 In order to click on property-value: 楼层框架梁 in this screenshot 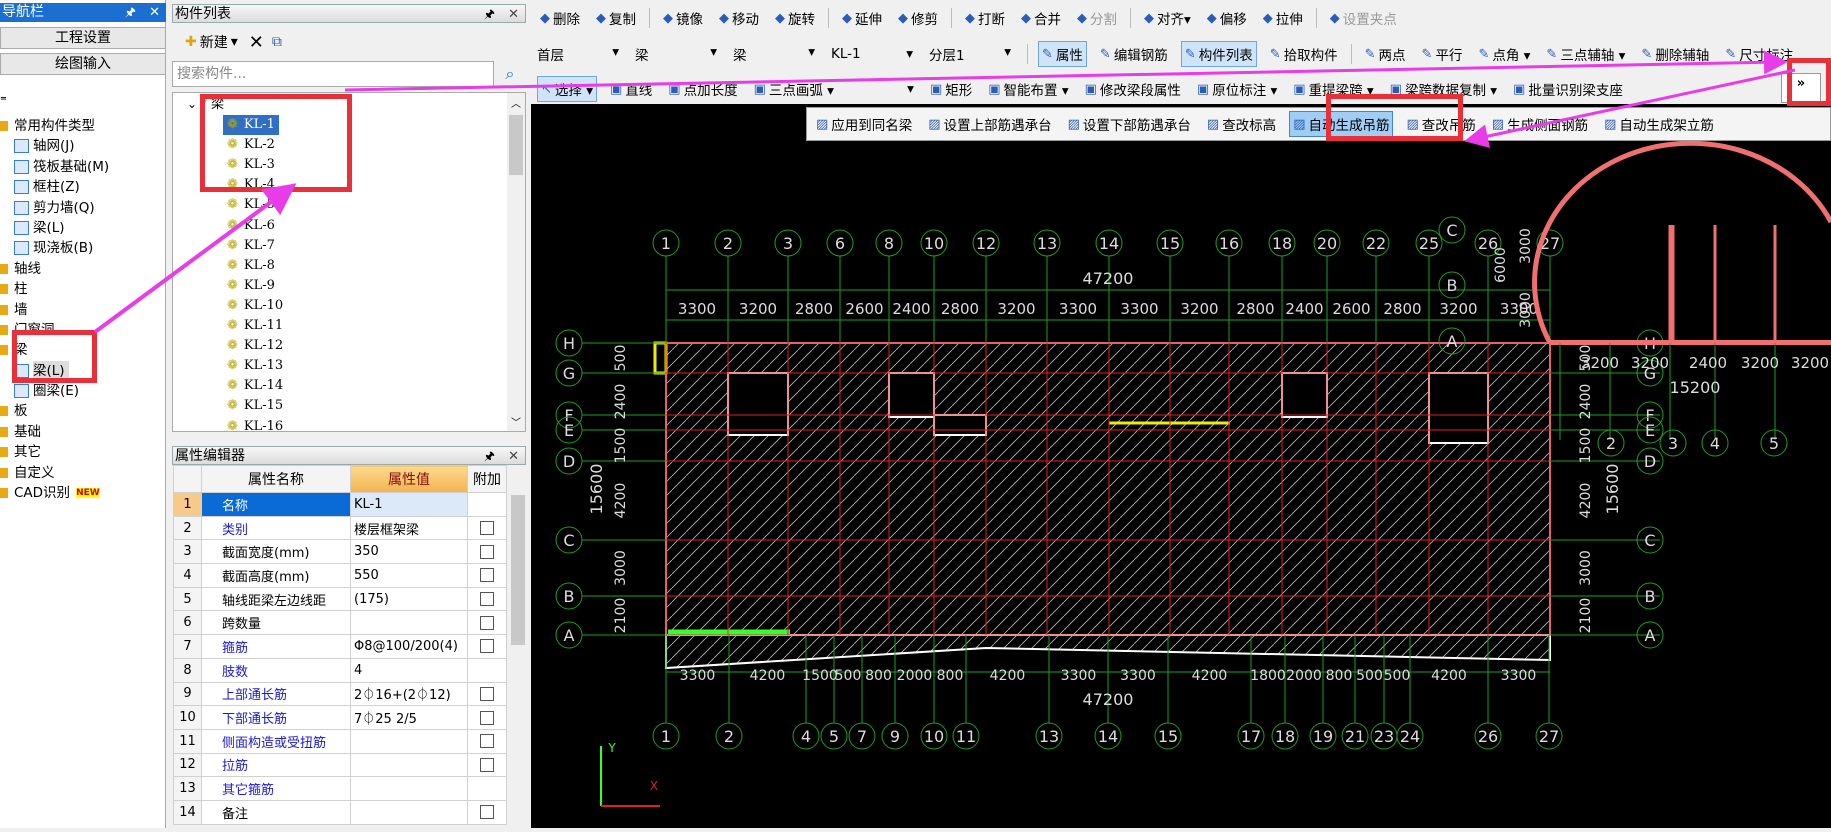, I will do `click(409, 528)`.